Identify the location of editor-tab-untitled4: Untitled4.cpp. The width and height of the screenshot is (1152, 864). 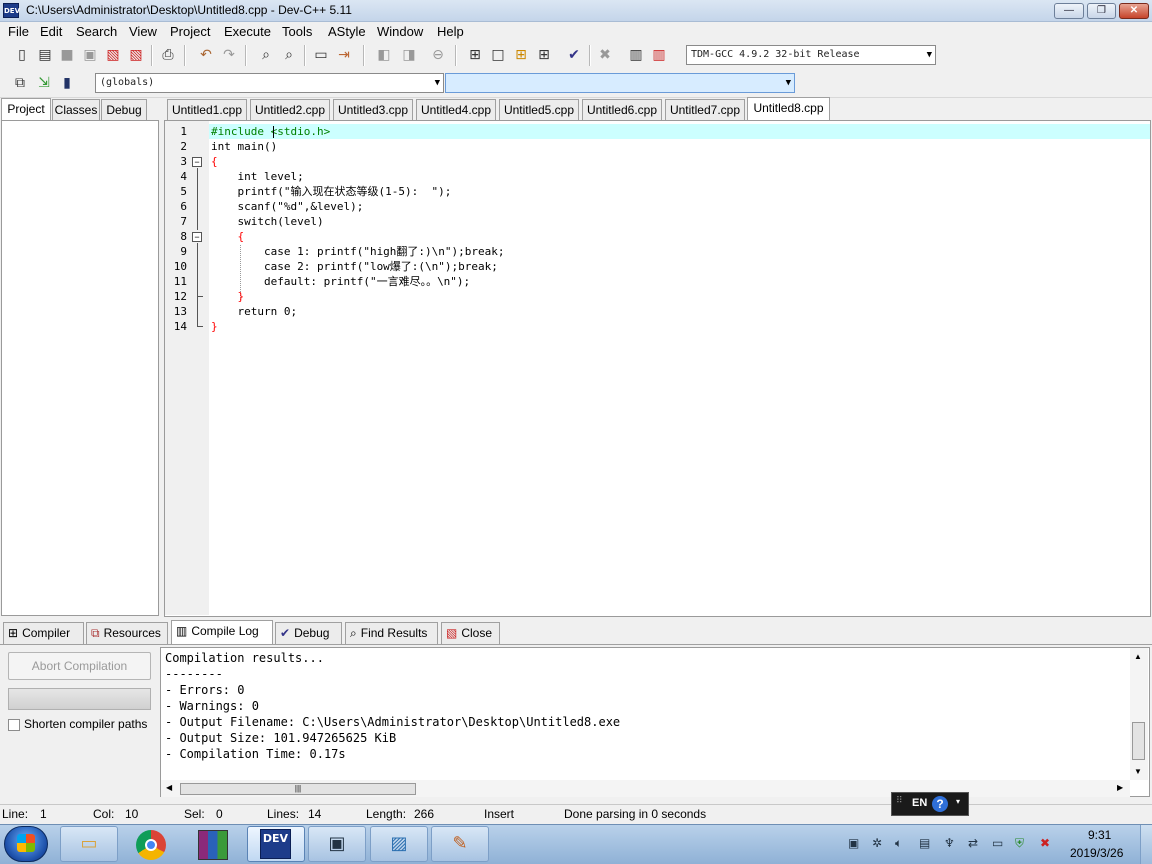
(456, 109).